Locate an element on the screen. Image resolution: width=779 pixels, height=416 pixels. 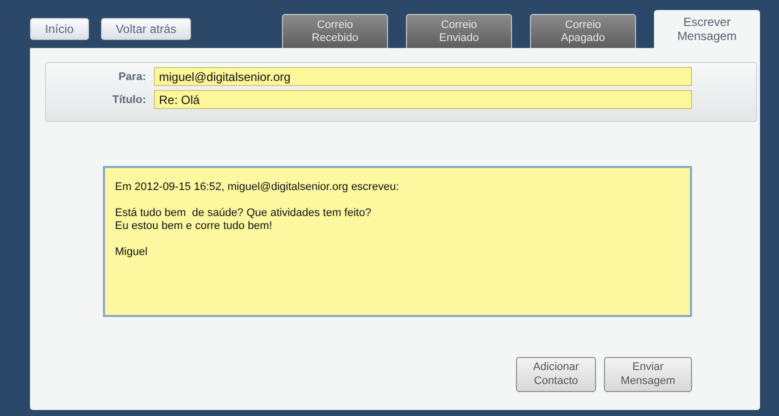
nav-button: Voltar atrás is located at coordinates (146, 29).